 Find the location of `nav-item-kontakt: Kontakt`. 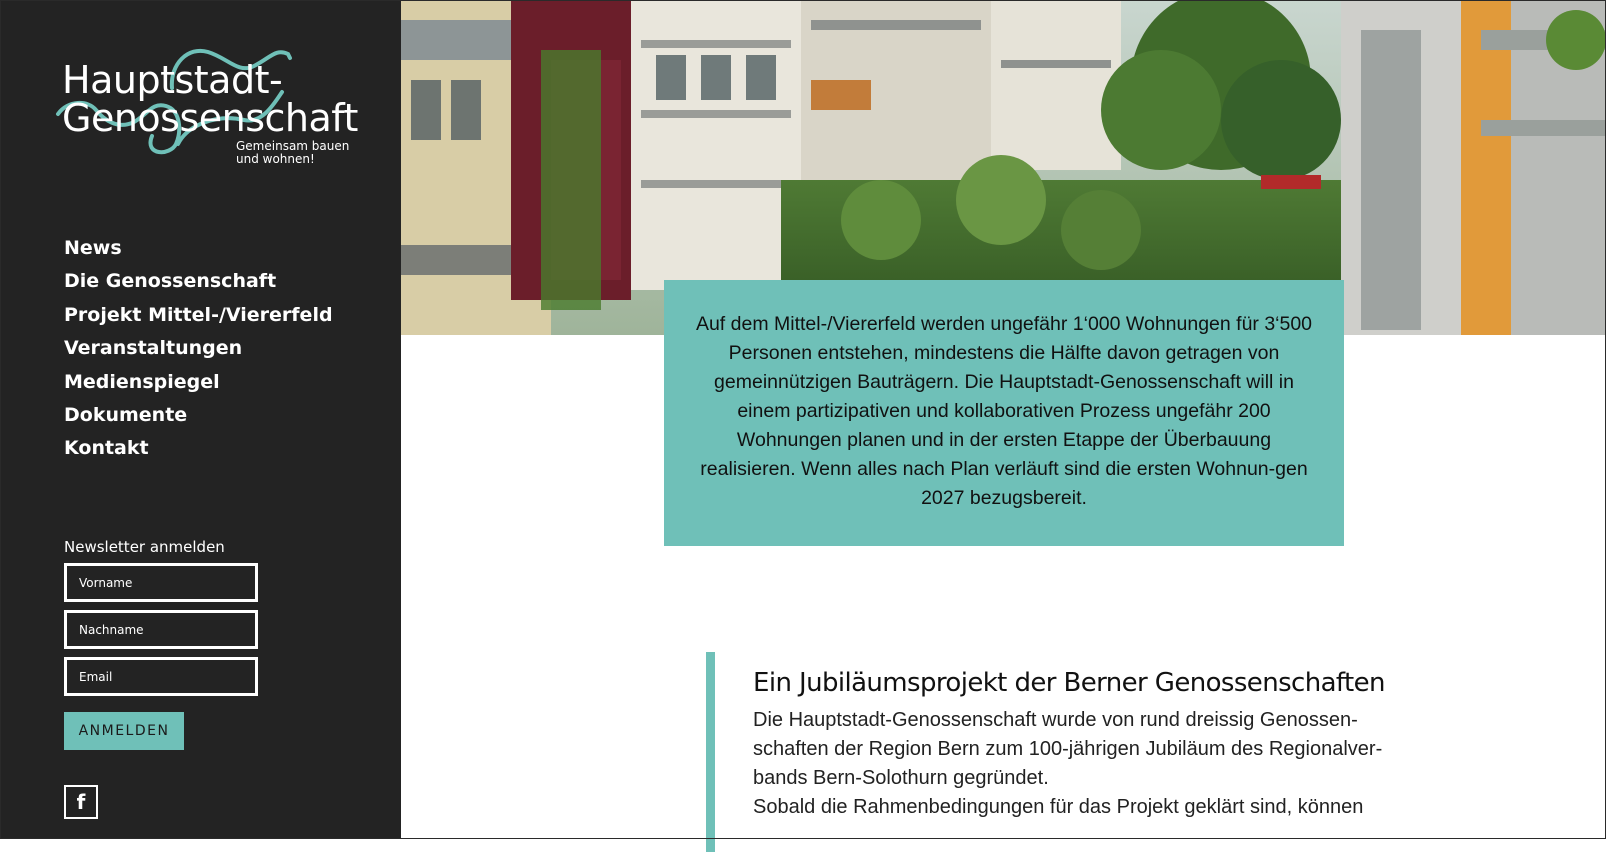

nav-item-kontakt: Kontakt is located at coordinates (198, 448).